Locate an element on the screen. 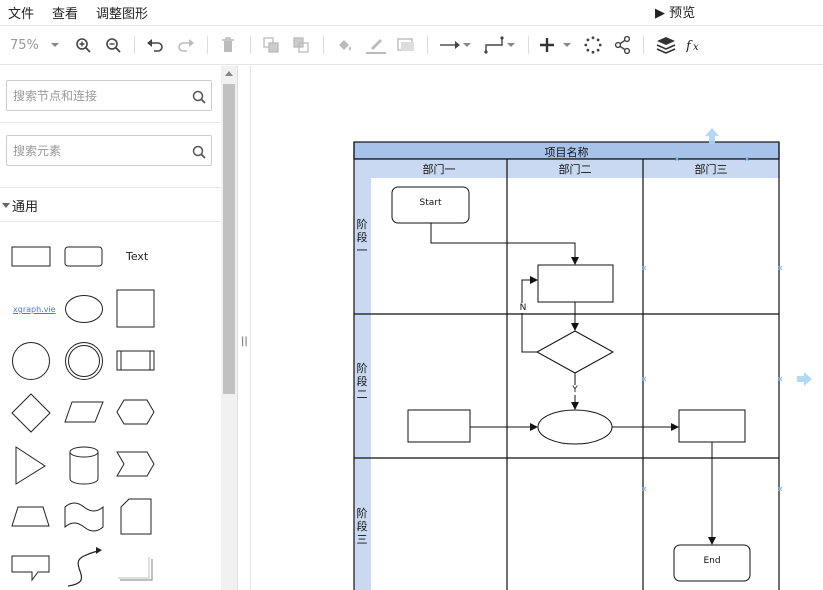  search-nodes-input is located at coordinates (94, 95).